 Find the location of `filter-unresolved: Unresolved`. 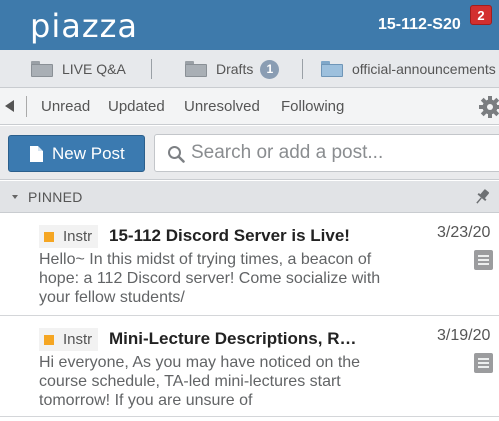

filter-unresolved: Unresolved is located at coordinates (222, 106).